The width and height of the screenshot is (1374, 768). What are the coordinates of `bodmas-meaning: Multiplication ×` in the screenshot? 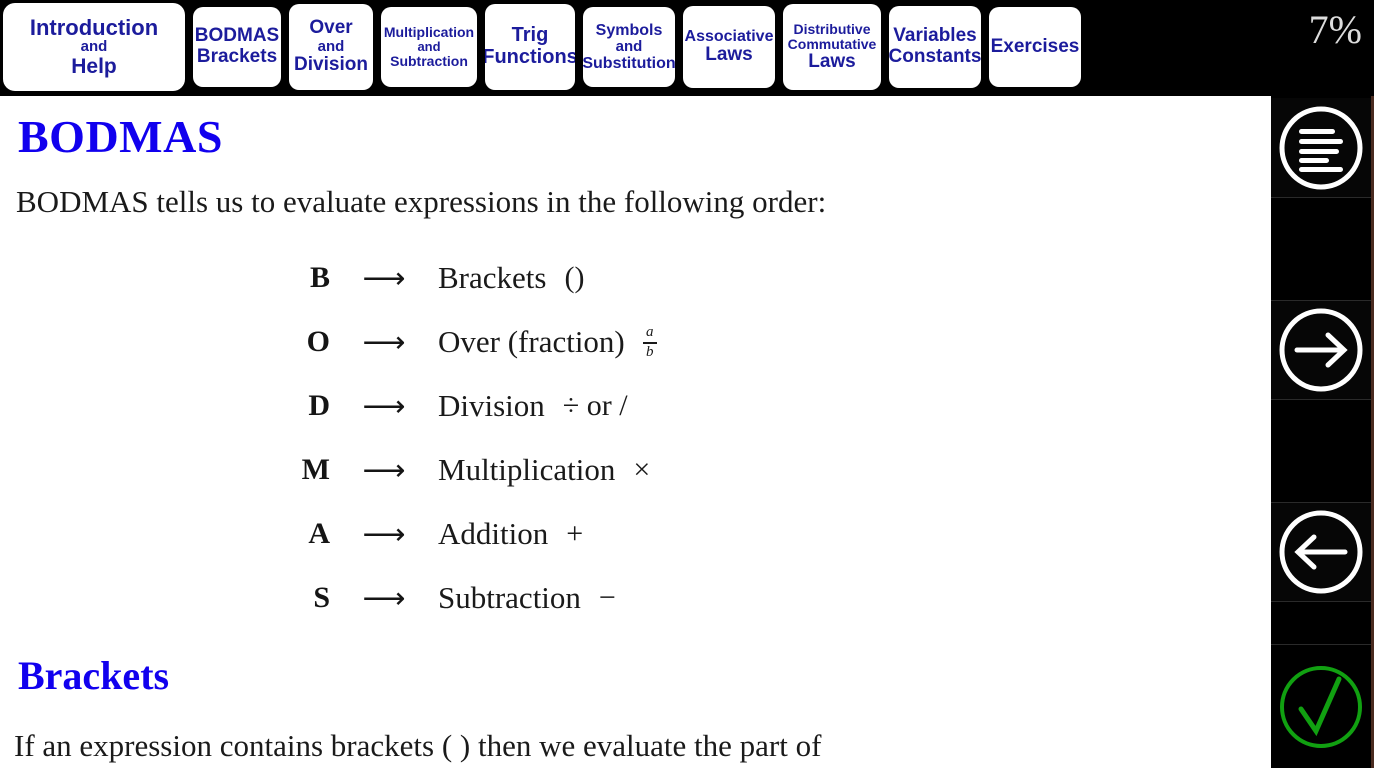 It's located at (544, 470).